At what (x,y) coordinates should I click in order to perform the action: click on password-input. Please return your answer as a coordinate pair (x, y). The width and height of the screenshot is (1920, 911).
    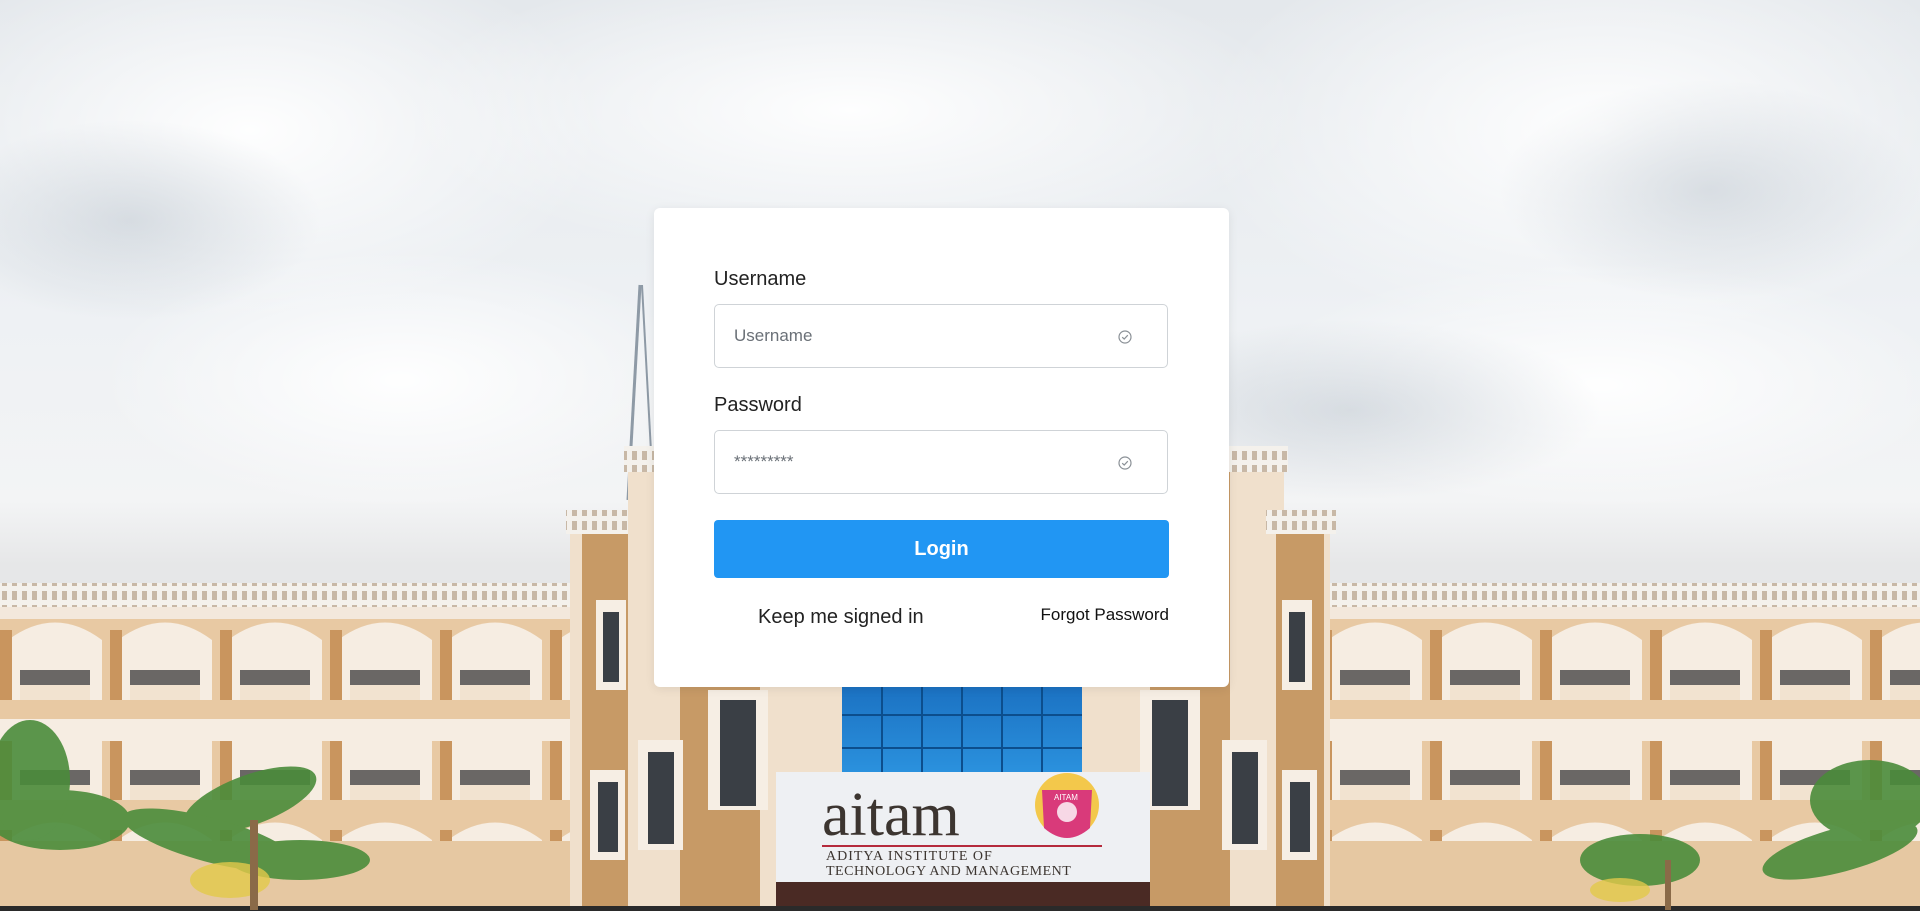
    Looking at the image, I should click on (941, 462).